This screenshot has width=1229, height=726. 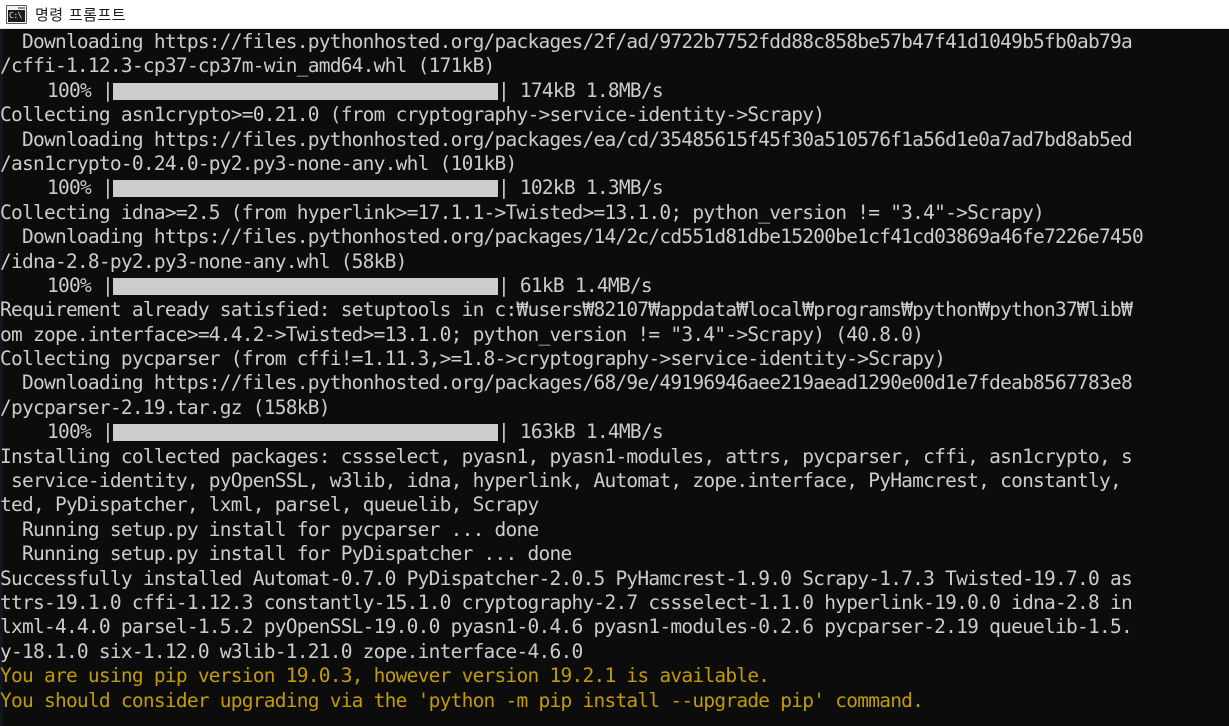 I want to click on console-progress-line: 100% | | 174kB 1.8MB/s, so click(x=614, y=91).